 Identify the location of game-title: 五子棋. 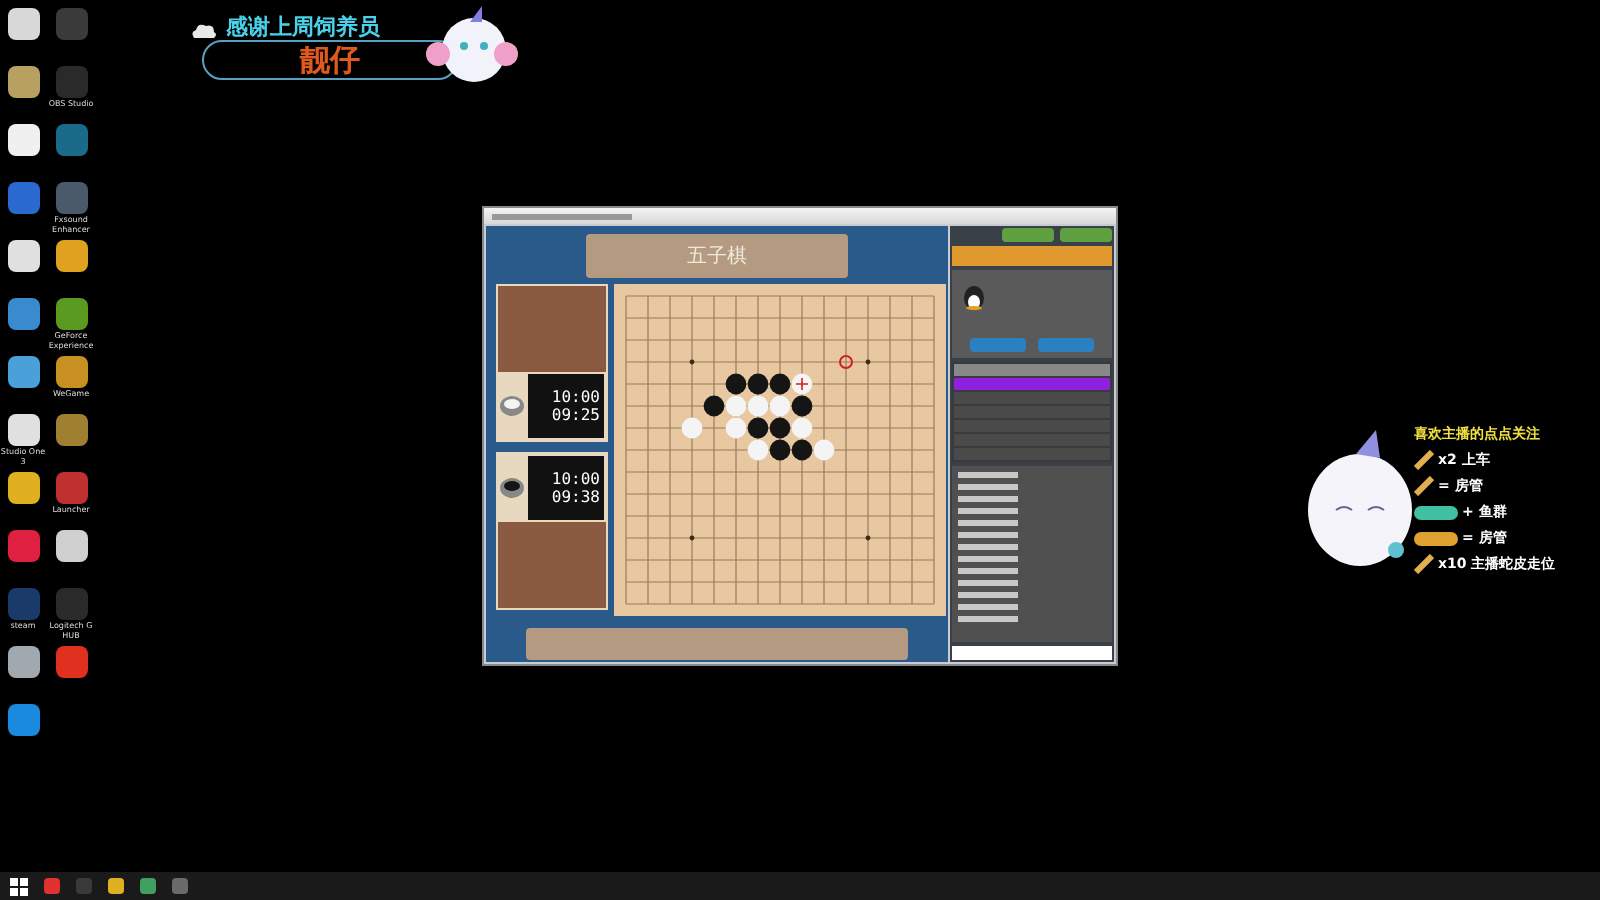
(717, 256).